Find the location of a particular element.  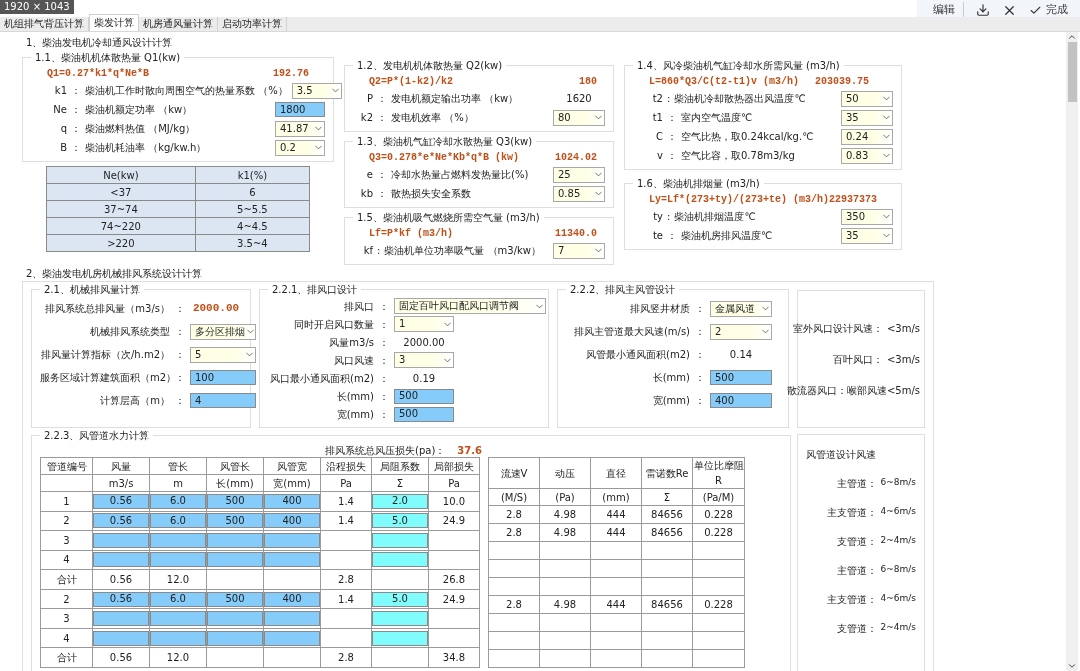

column-header: 局部损失 is located at coordinates (454, 466).